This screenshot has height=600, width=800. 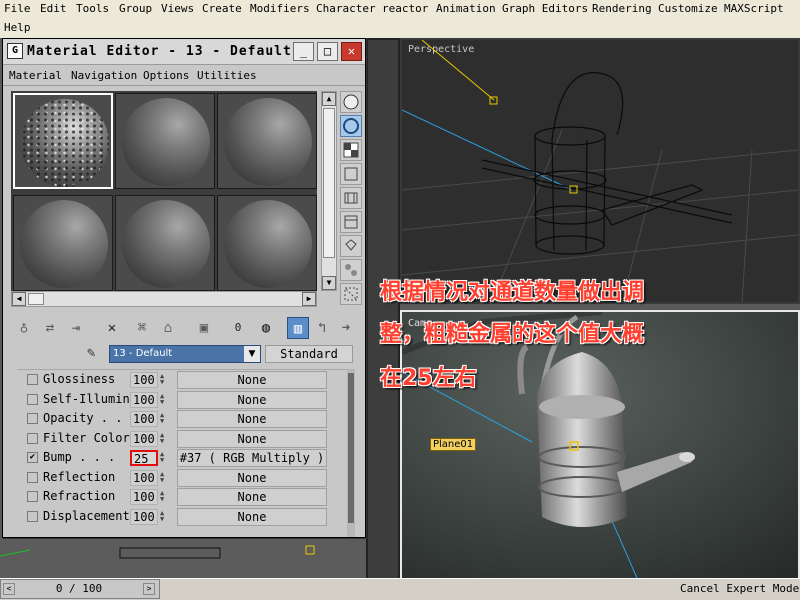 I want to click on prev-frame-icon: <, so click(x=9, y=589).